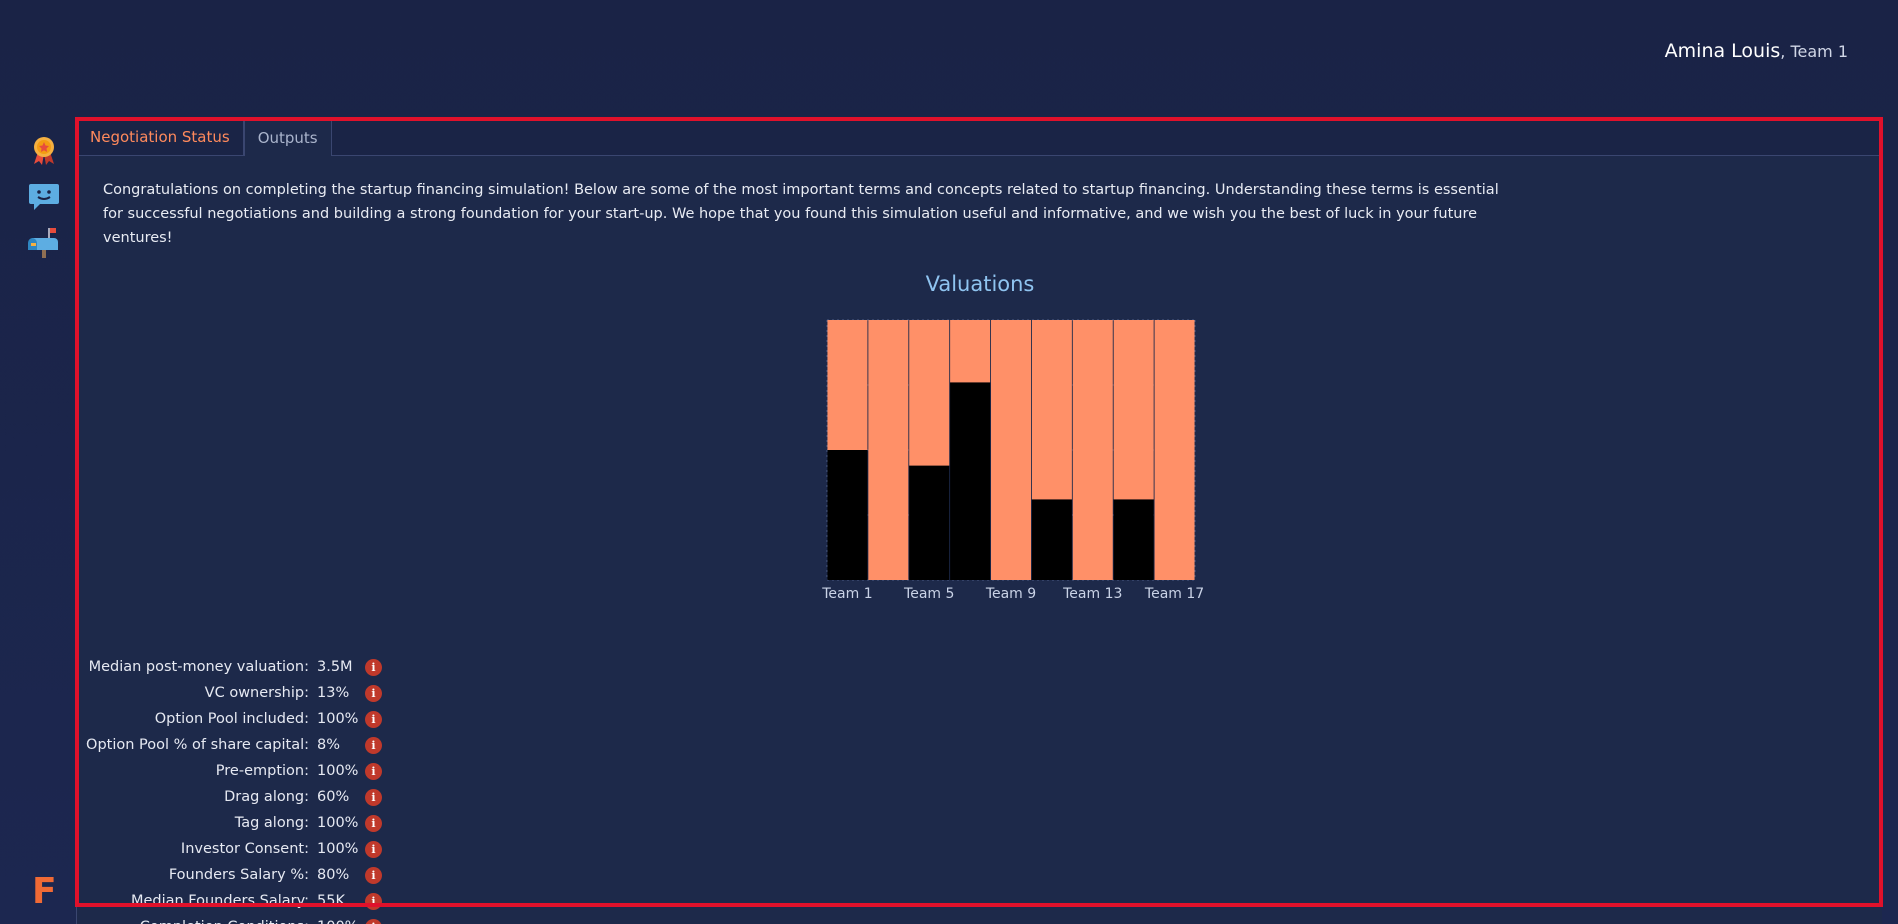  Describe the element at coordinates (43, 242) in the screenshot. I see `mailbox-icon` at that location.